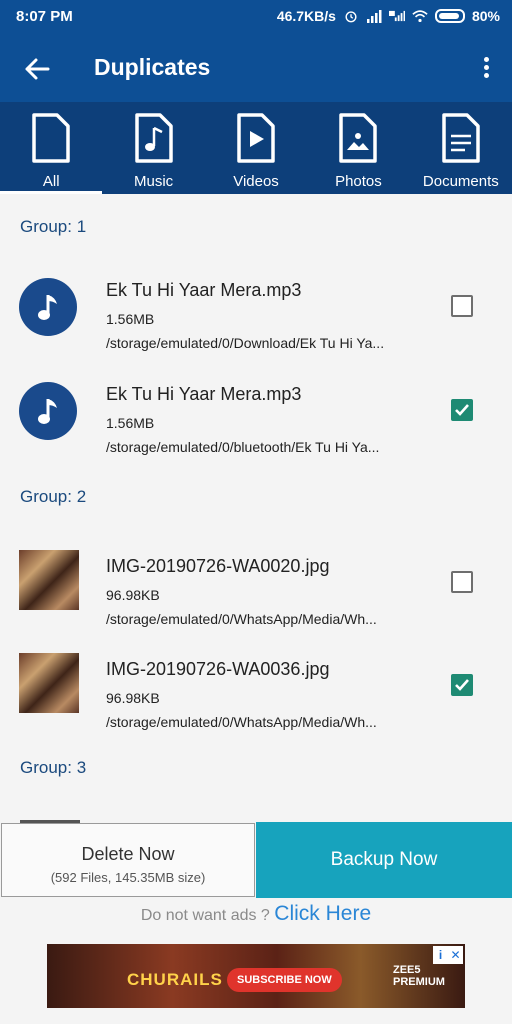 The height and width of the screenshot is (1024, 512). Describe the element at coordinates (358, 138) in the screenshot. I see `photo-file-icon` at that location.